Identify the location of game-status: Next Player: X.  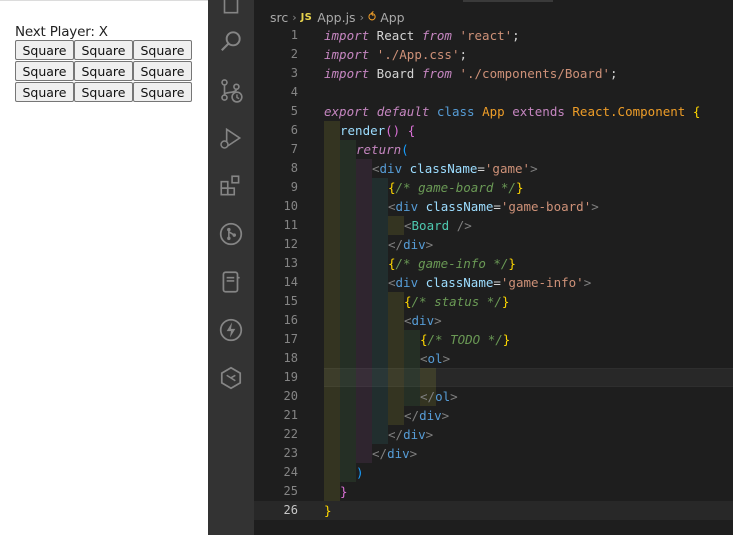
(61, 32).